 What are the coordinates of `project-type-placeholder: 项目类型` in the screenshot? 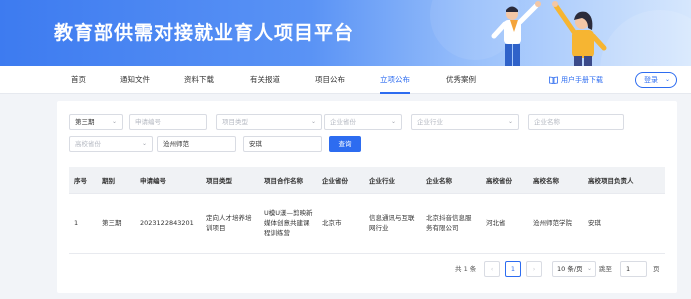 It's located at (235, 122).